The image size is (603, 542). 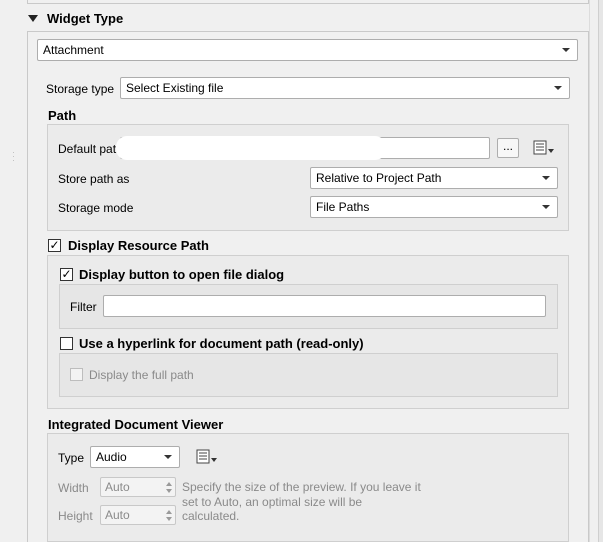 I want to click on store-path-combo: Relative to Project Path, so click(x=434, y=178).